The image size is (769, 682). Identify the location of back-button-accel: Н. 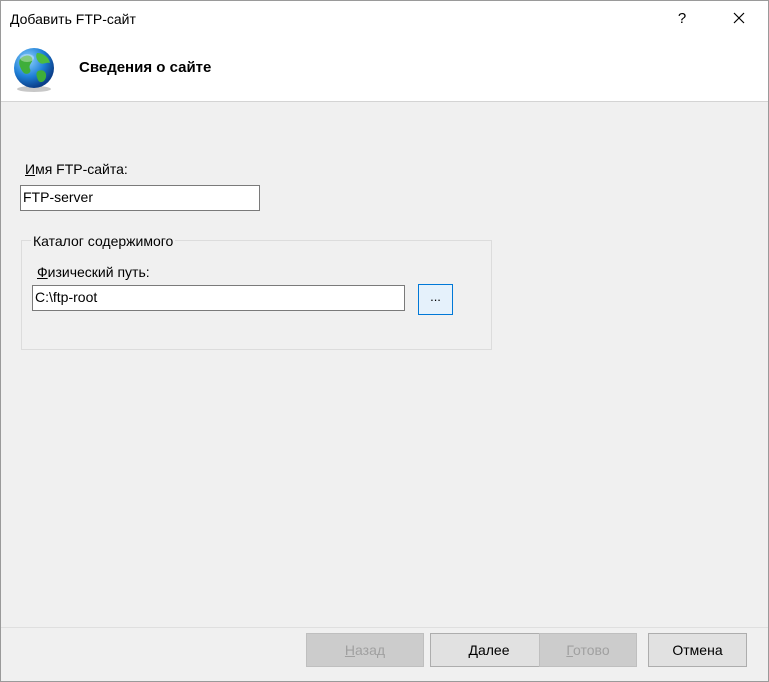
(350, 650).